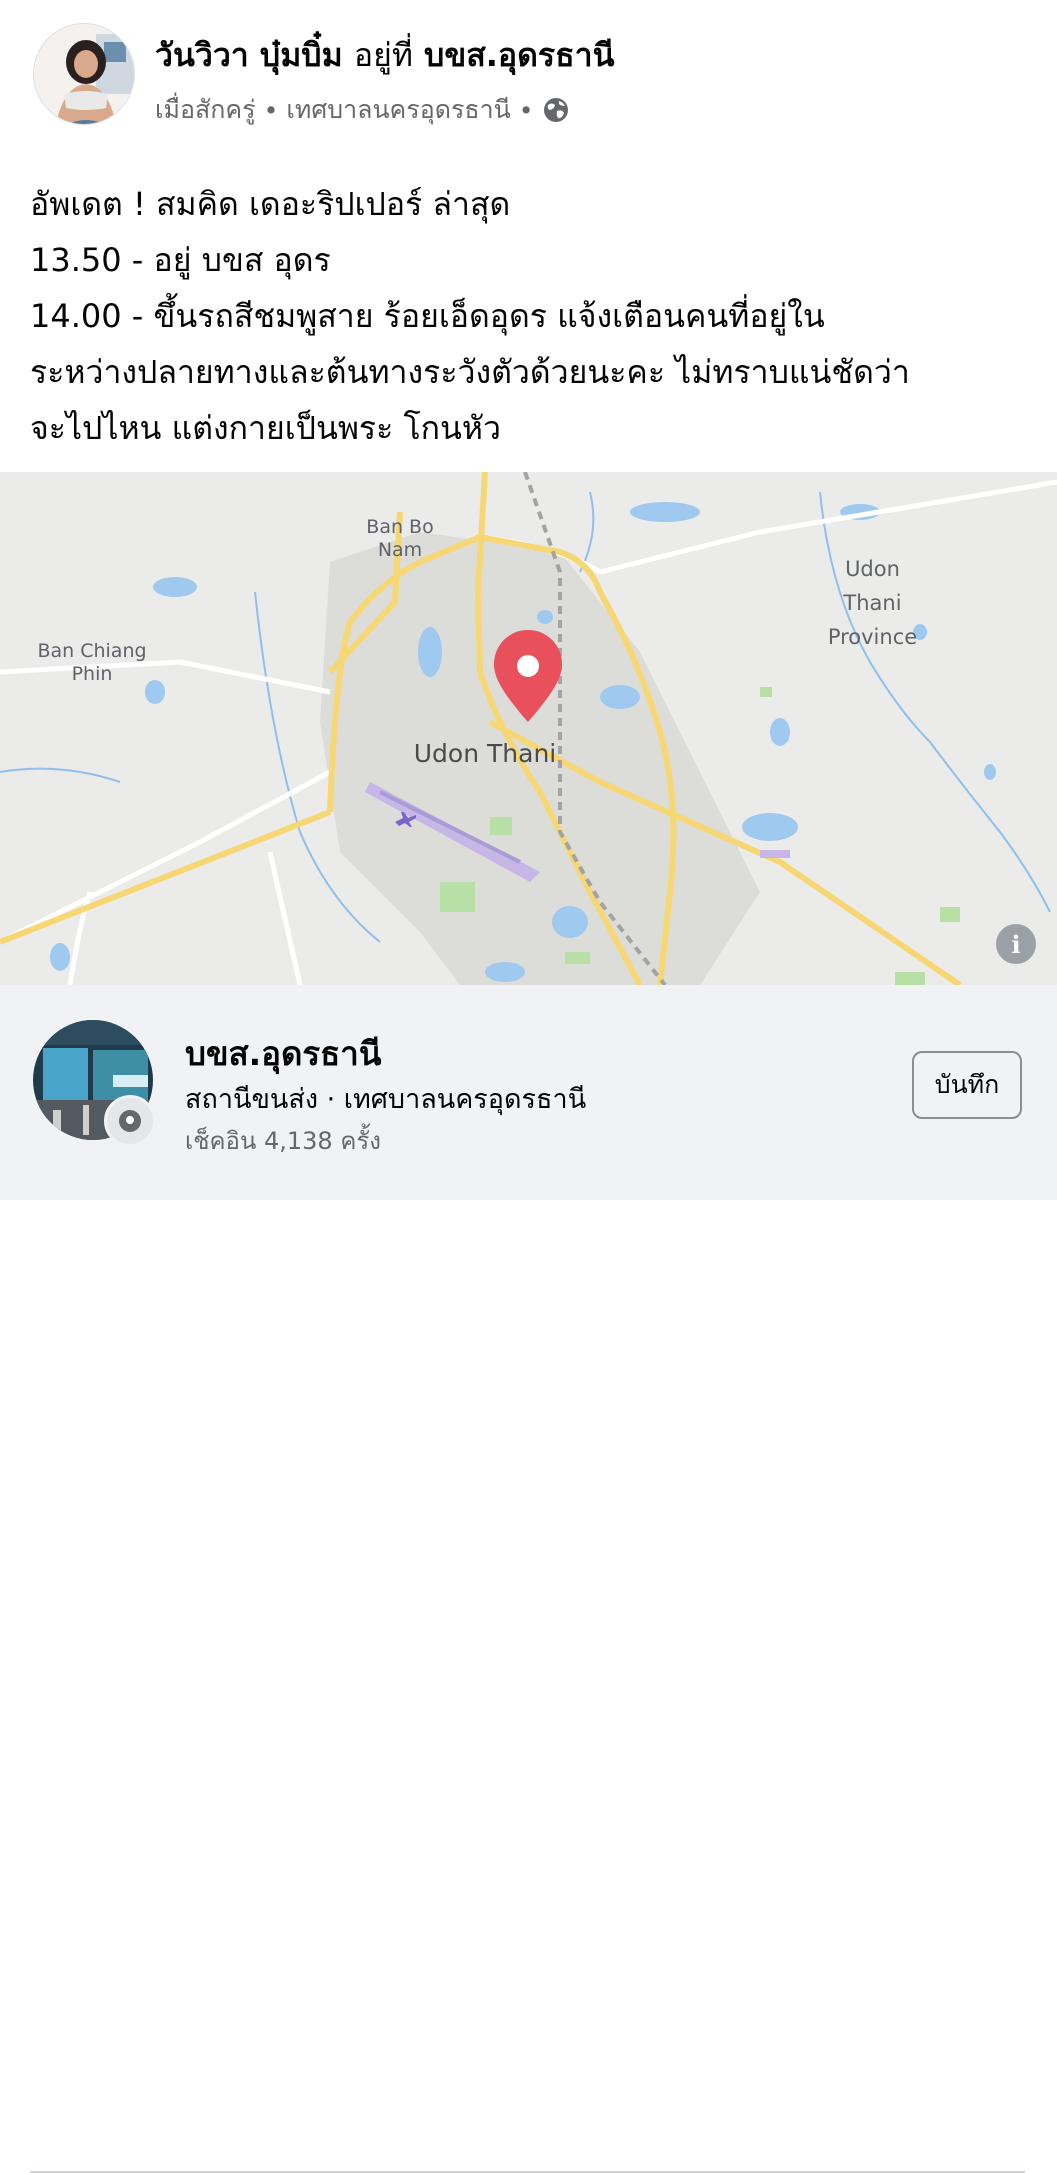  Describe the element at coordinates (519, 55) in the screenshot. I see `location-link: บขส.อุดรธานี` at that location.